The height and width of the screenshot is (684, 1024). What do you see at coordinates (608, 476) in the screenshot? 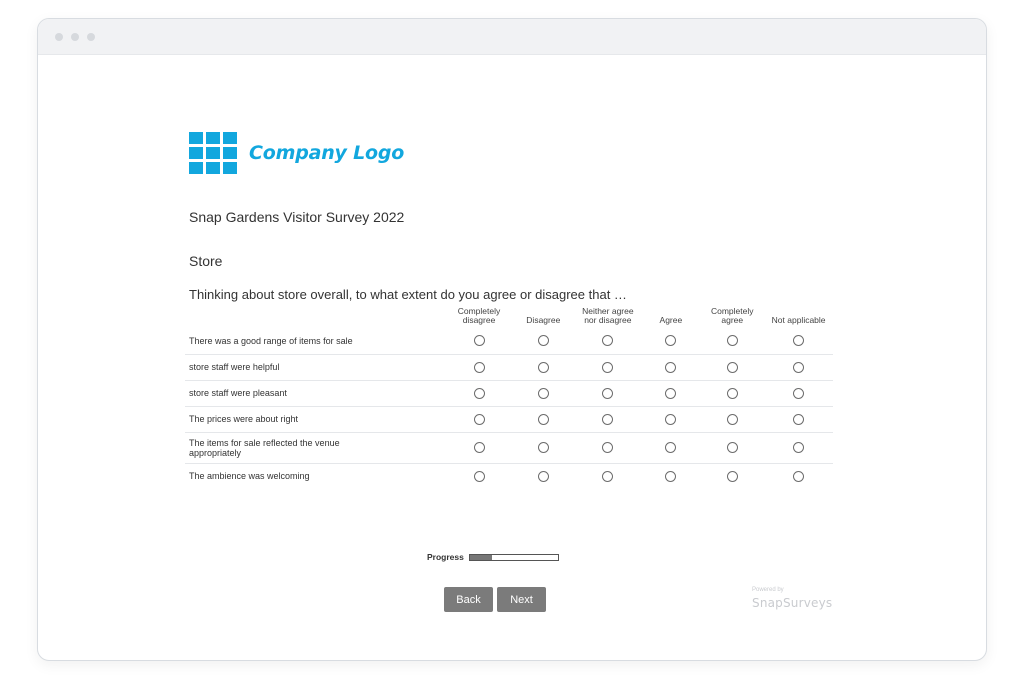
I see `radio-r5-neither` at bounding box center [608, 476].